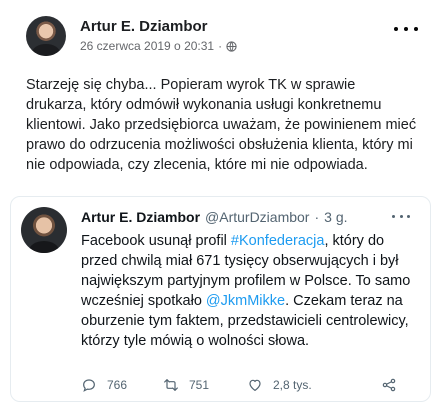 This screenshot has height=408, width=441. I want to click on author-name: Artur E. Dziambor, so click(144, 26).